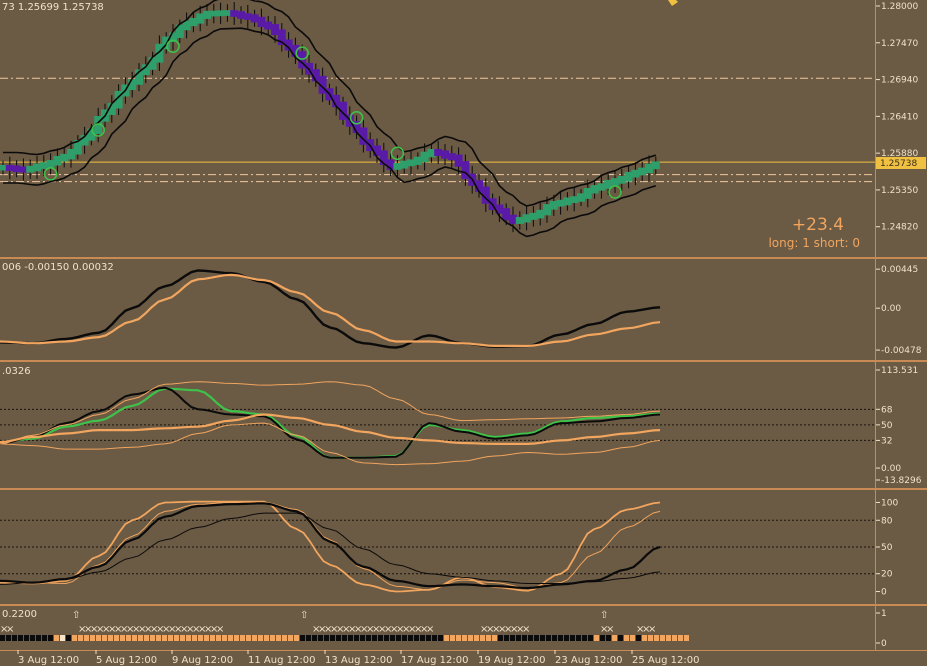  Describe the element at coordinates (53, 7) in the screenshot. I see `price-info: 73 1.25699 1.25738` at that location.